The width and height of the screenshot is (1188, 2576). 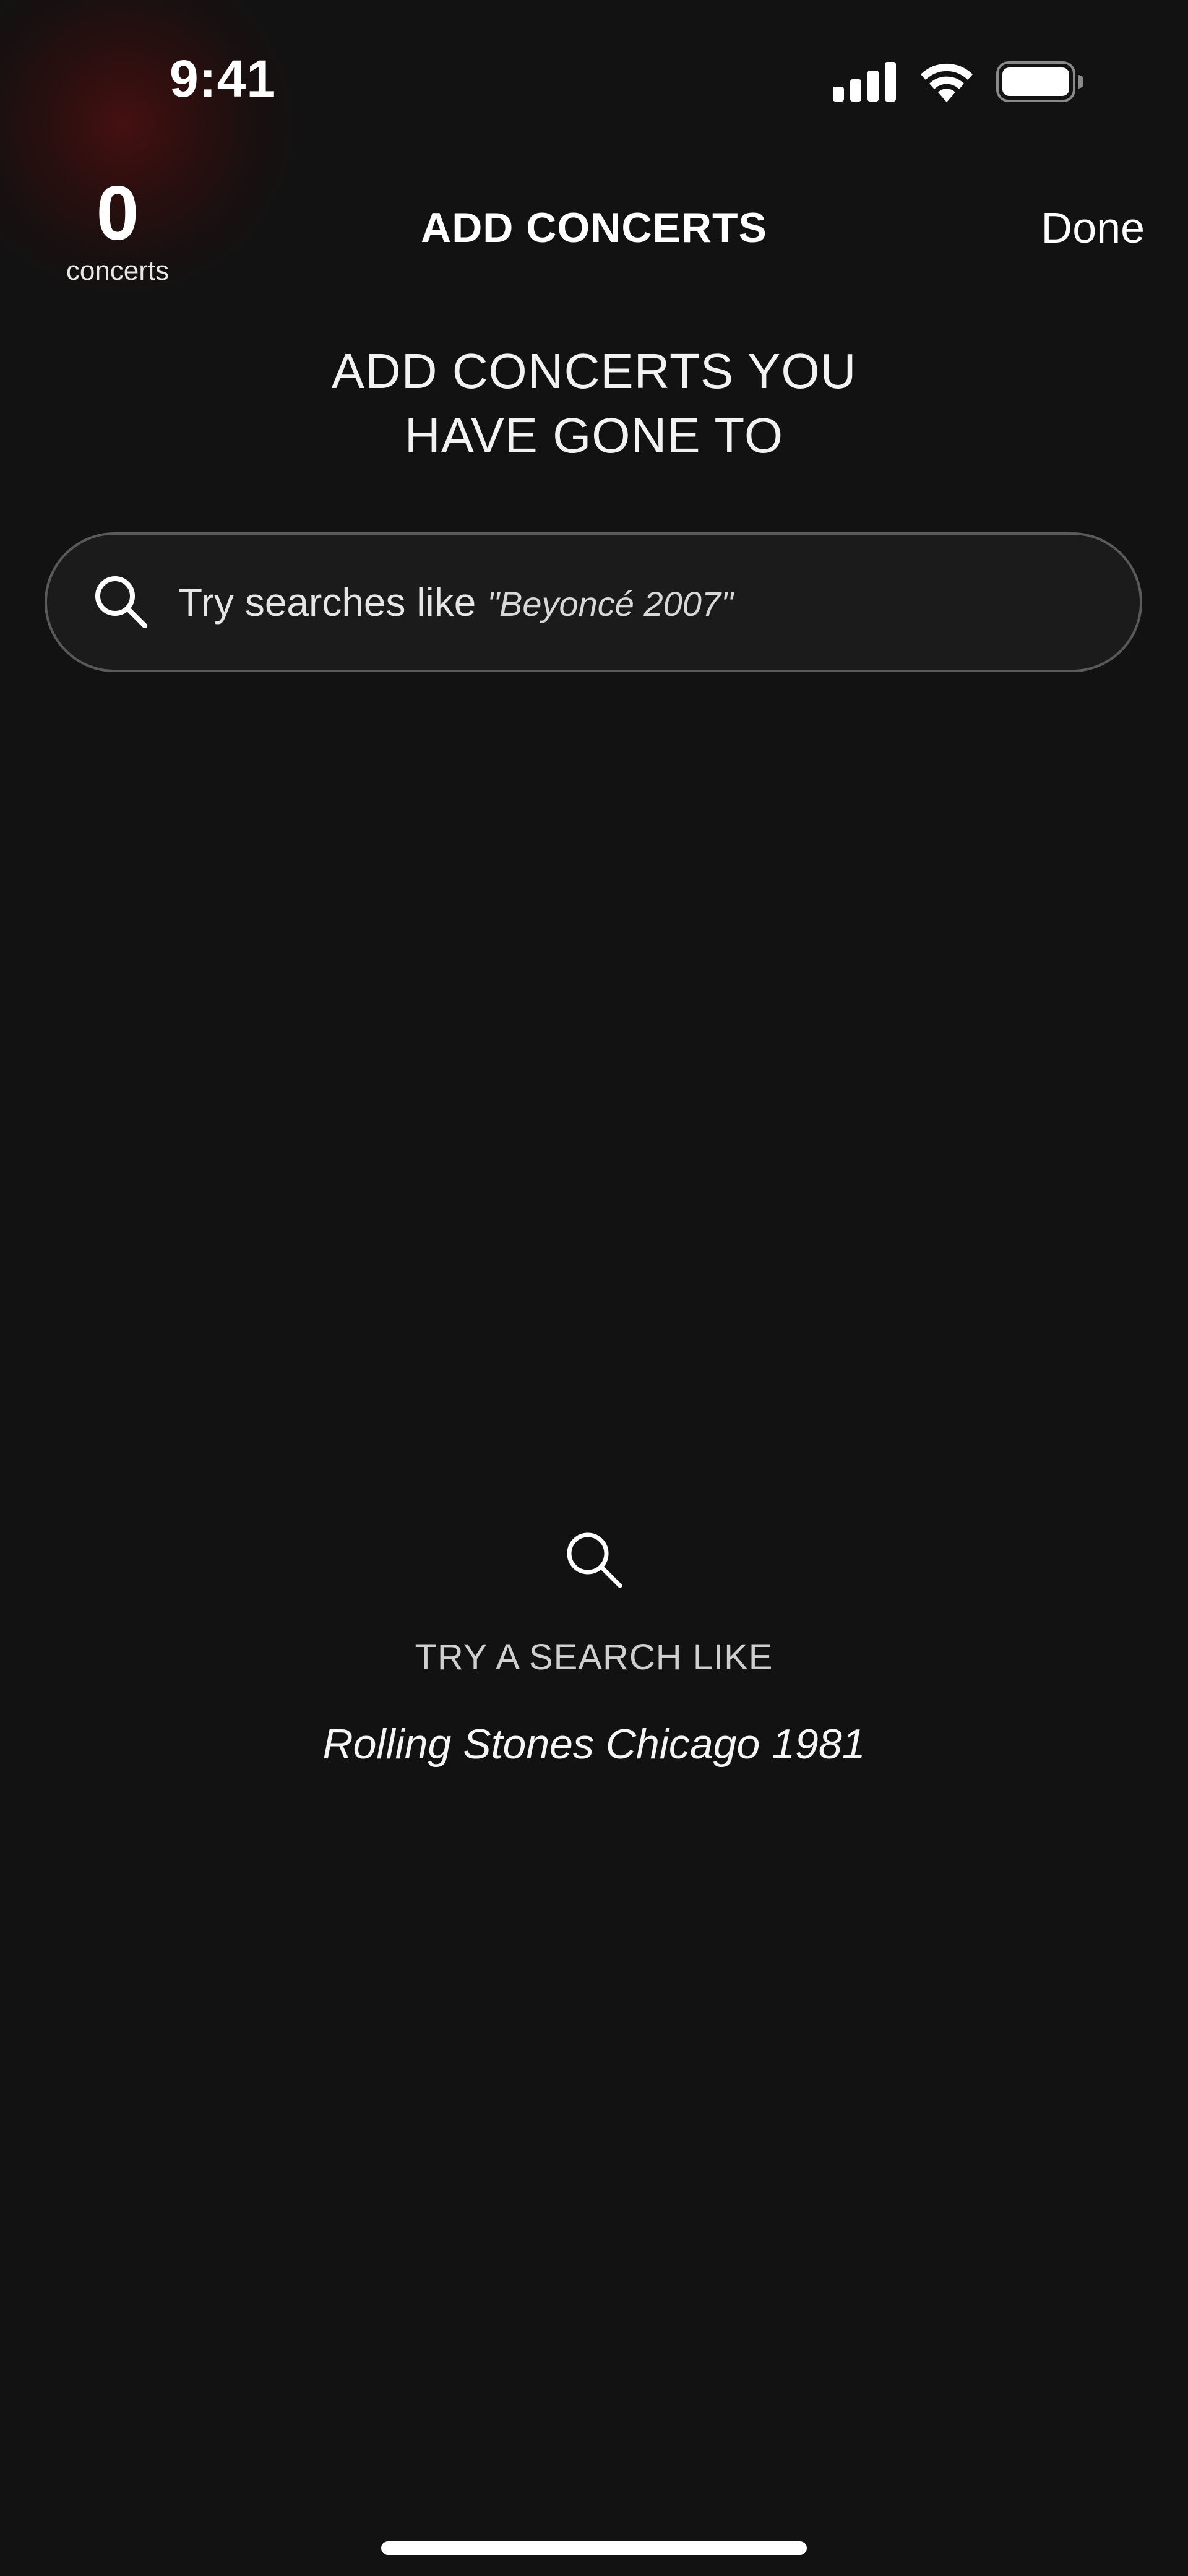 I want to click on concert-count: 0 concerts, so click(x=117, y=230).